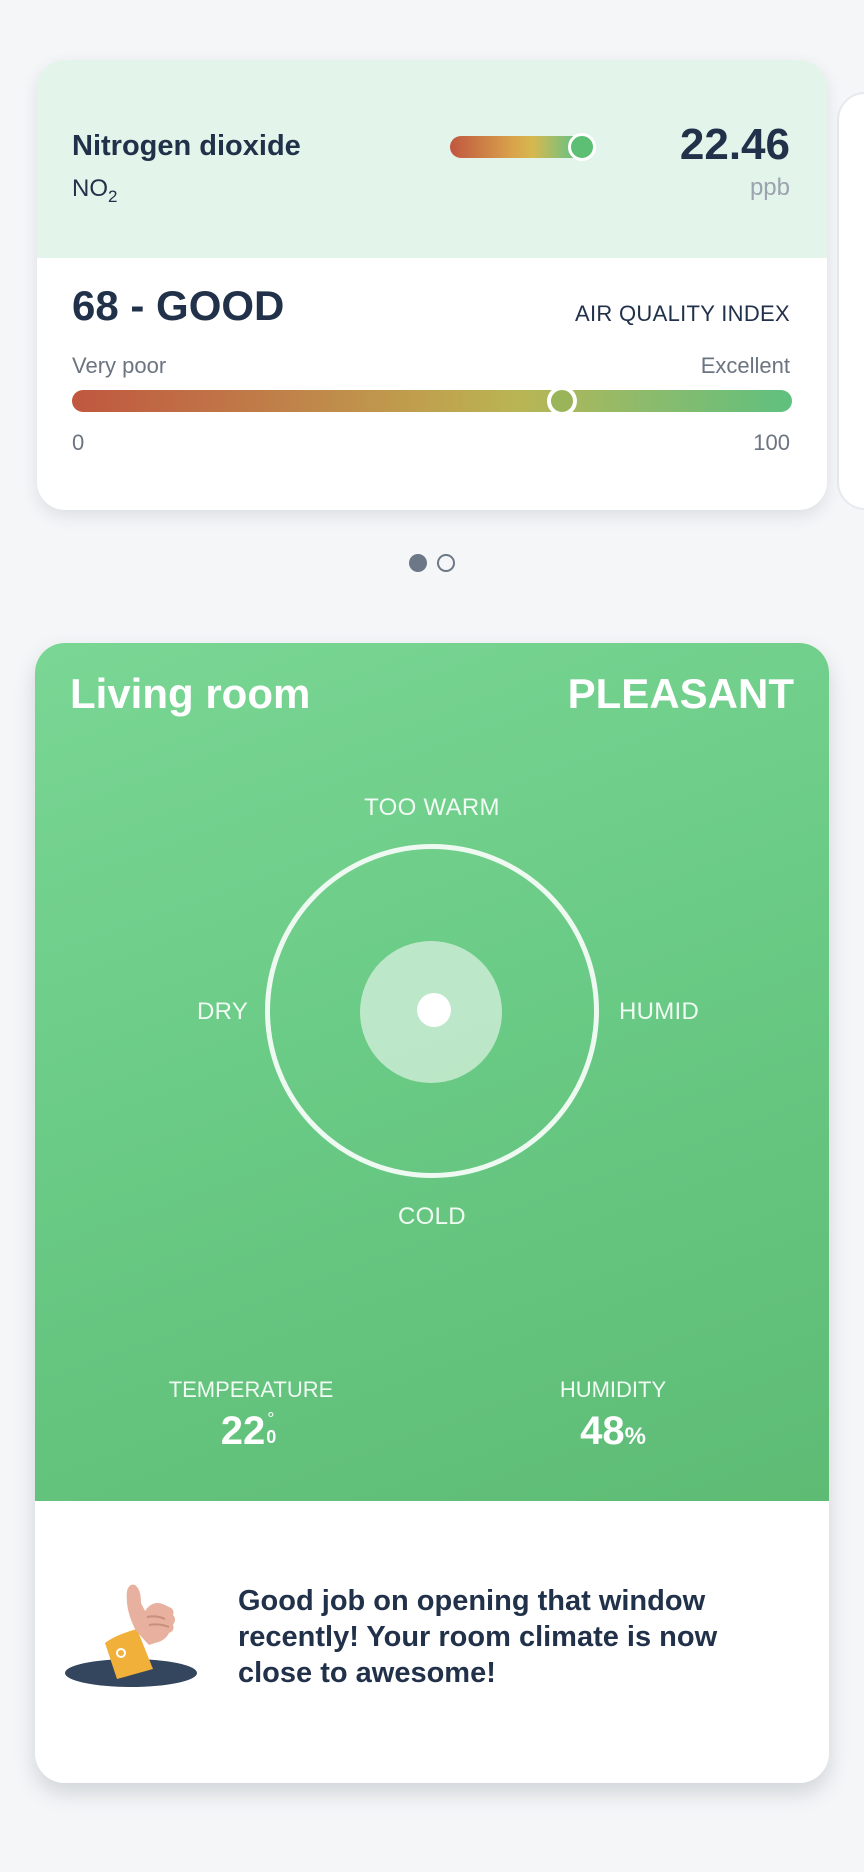 The height and width of the screenshot is (1872, 864). Describe the element at coordinates (432, 563) in the screenshot. I see `page-indicator` at that location.